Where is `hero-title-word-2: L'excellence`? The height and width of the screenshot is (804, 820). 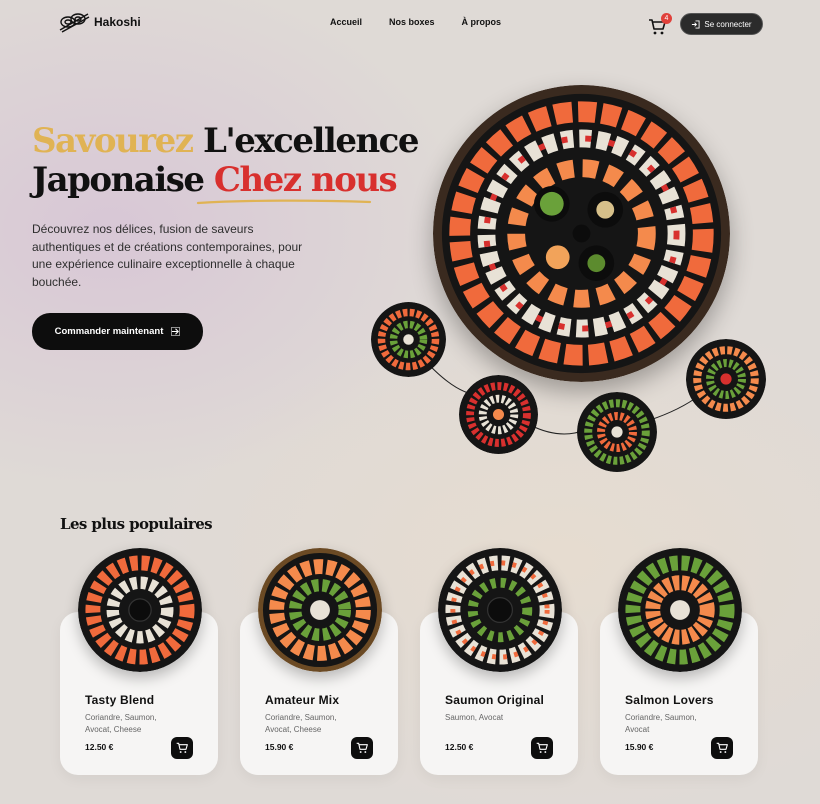 hero-title-word-2: L'excellence is located at coordinates (311, 141).